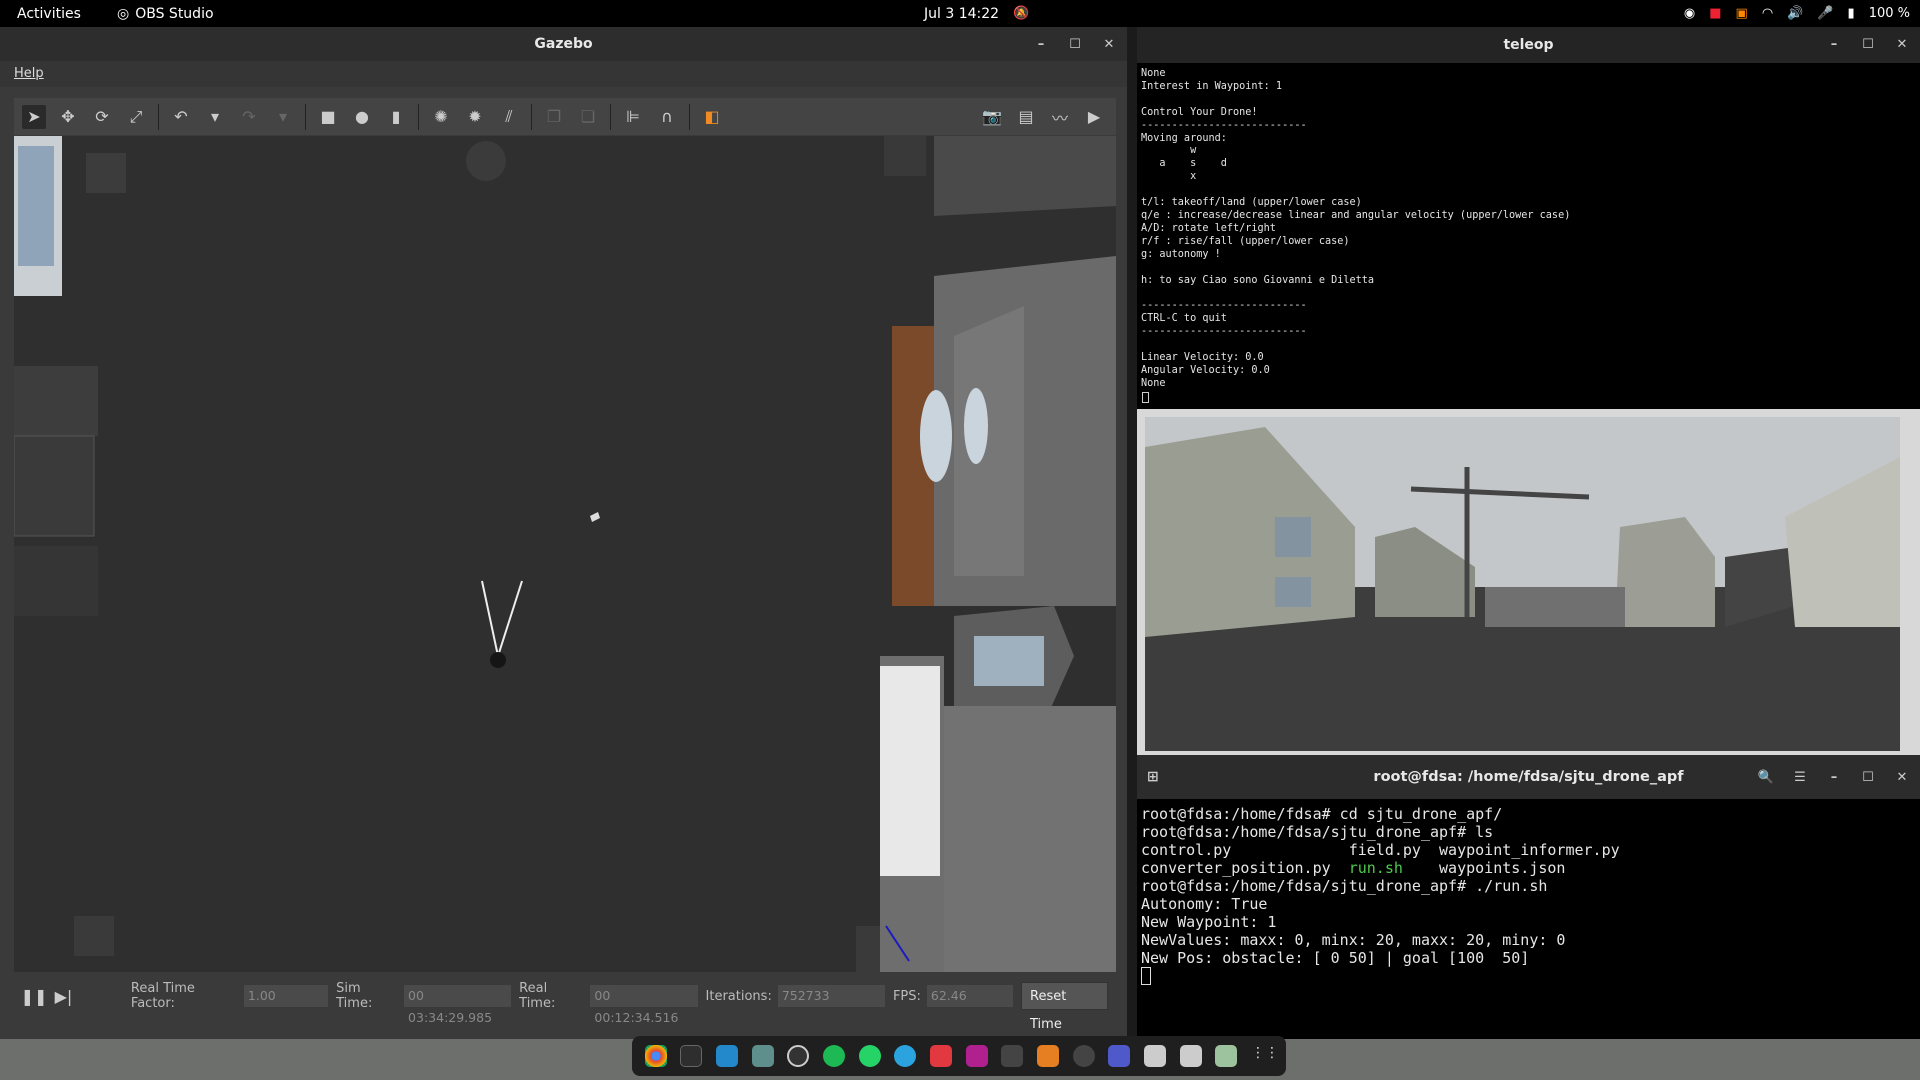 This screenshot has width=1920, height=1080. I want to click on cylinder-shape-icon: ▮, so click(396, 117).